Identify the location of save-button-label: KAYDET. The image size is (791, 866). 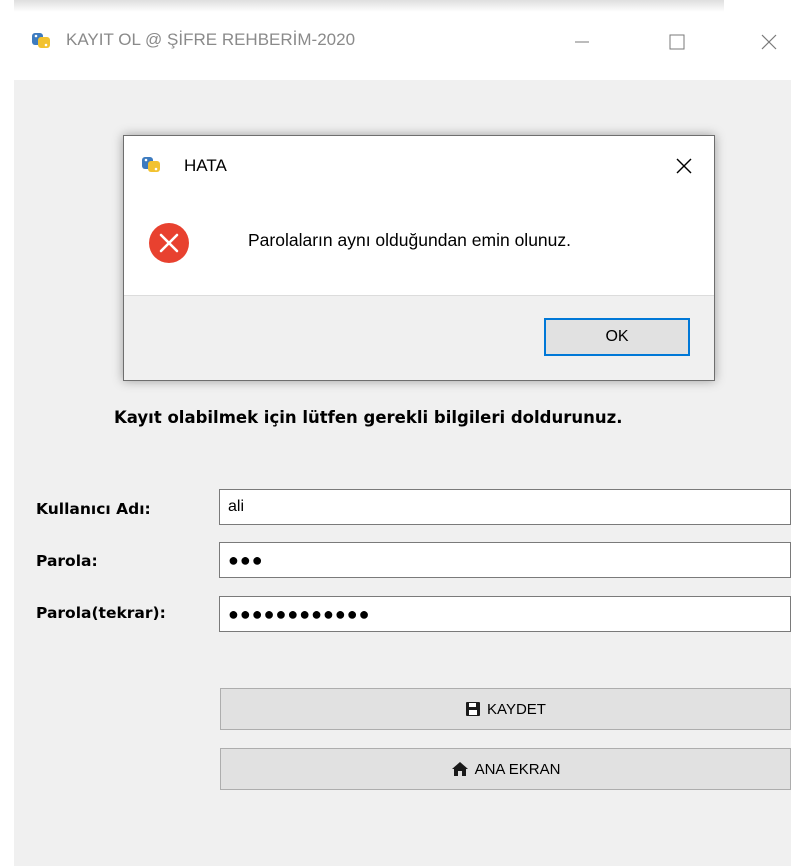
(516, 709).